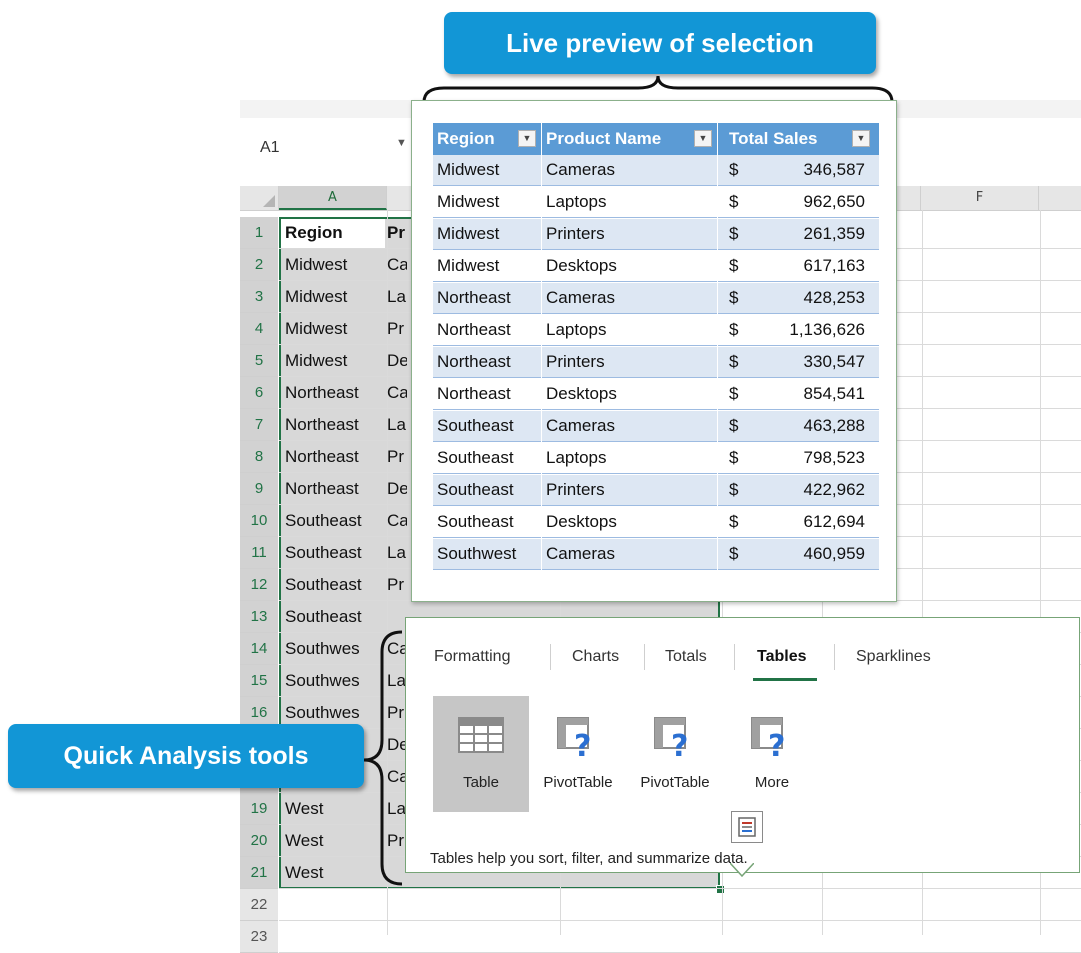 This screenshot has width=1081, height=953. I want to click on option-more-label: More, so click(772, 782).